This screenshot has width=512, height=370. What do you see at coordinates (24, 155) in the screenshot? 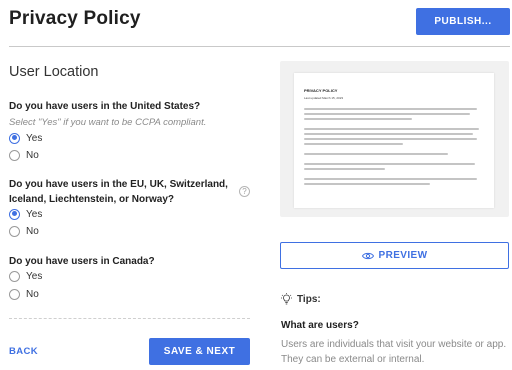
I see `radio-us-no: No` at bounding box center [24, 155].